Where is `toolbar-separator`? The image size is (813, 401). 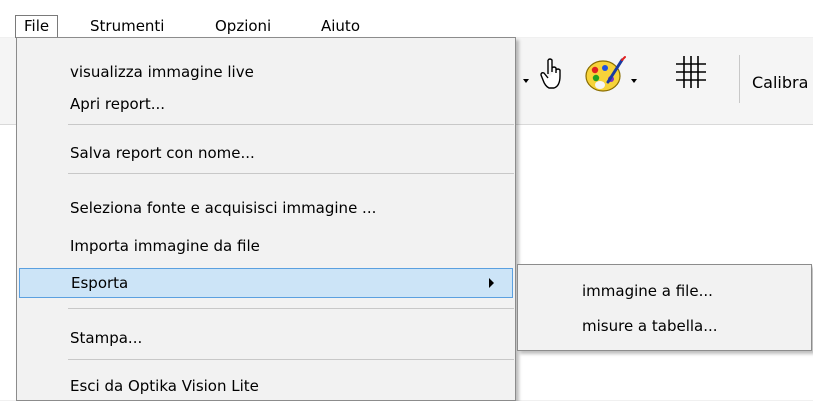 toolbar-separator is located at coordinates (739, 79).